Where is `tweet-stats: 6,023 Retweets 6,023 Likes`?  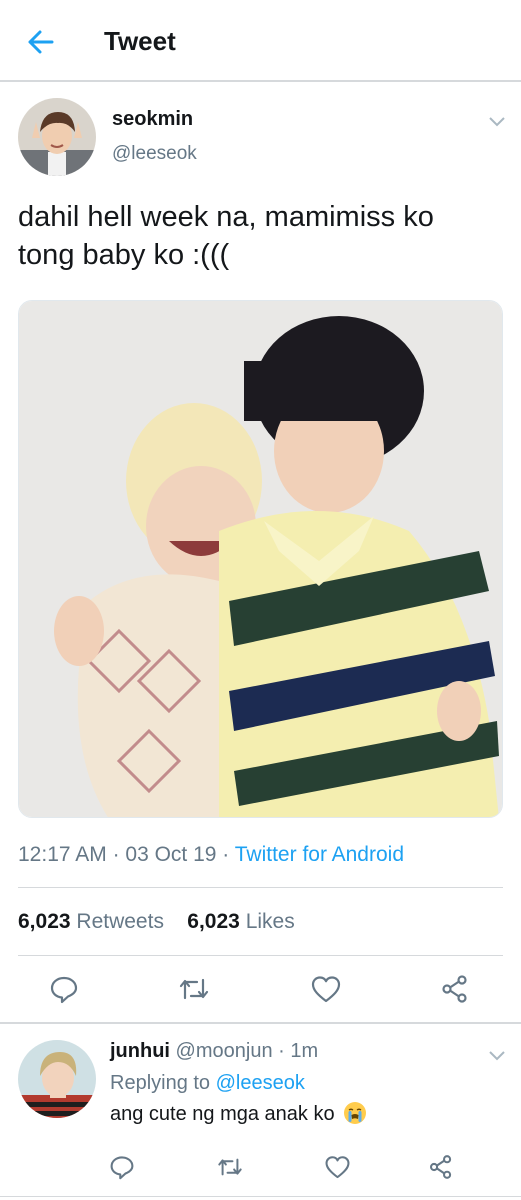 tweet-stats: 6,023 Retweets 6,023 Likes is located at coordinates (156, 922).